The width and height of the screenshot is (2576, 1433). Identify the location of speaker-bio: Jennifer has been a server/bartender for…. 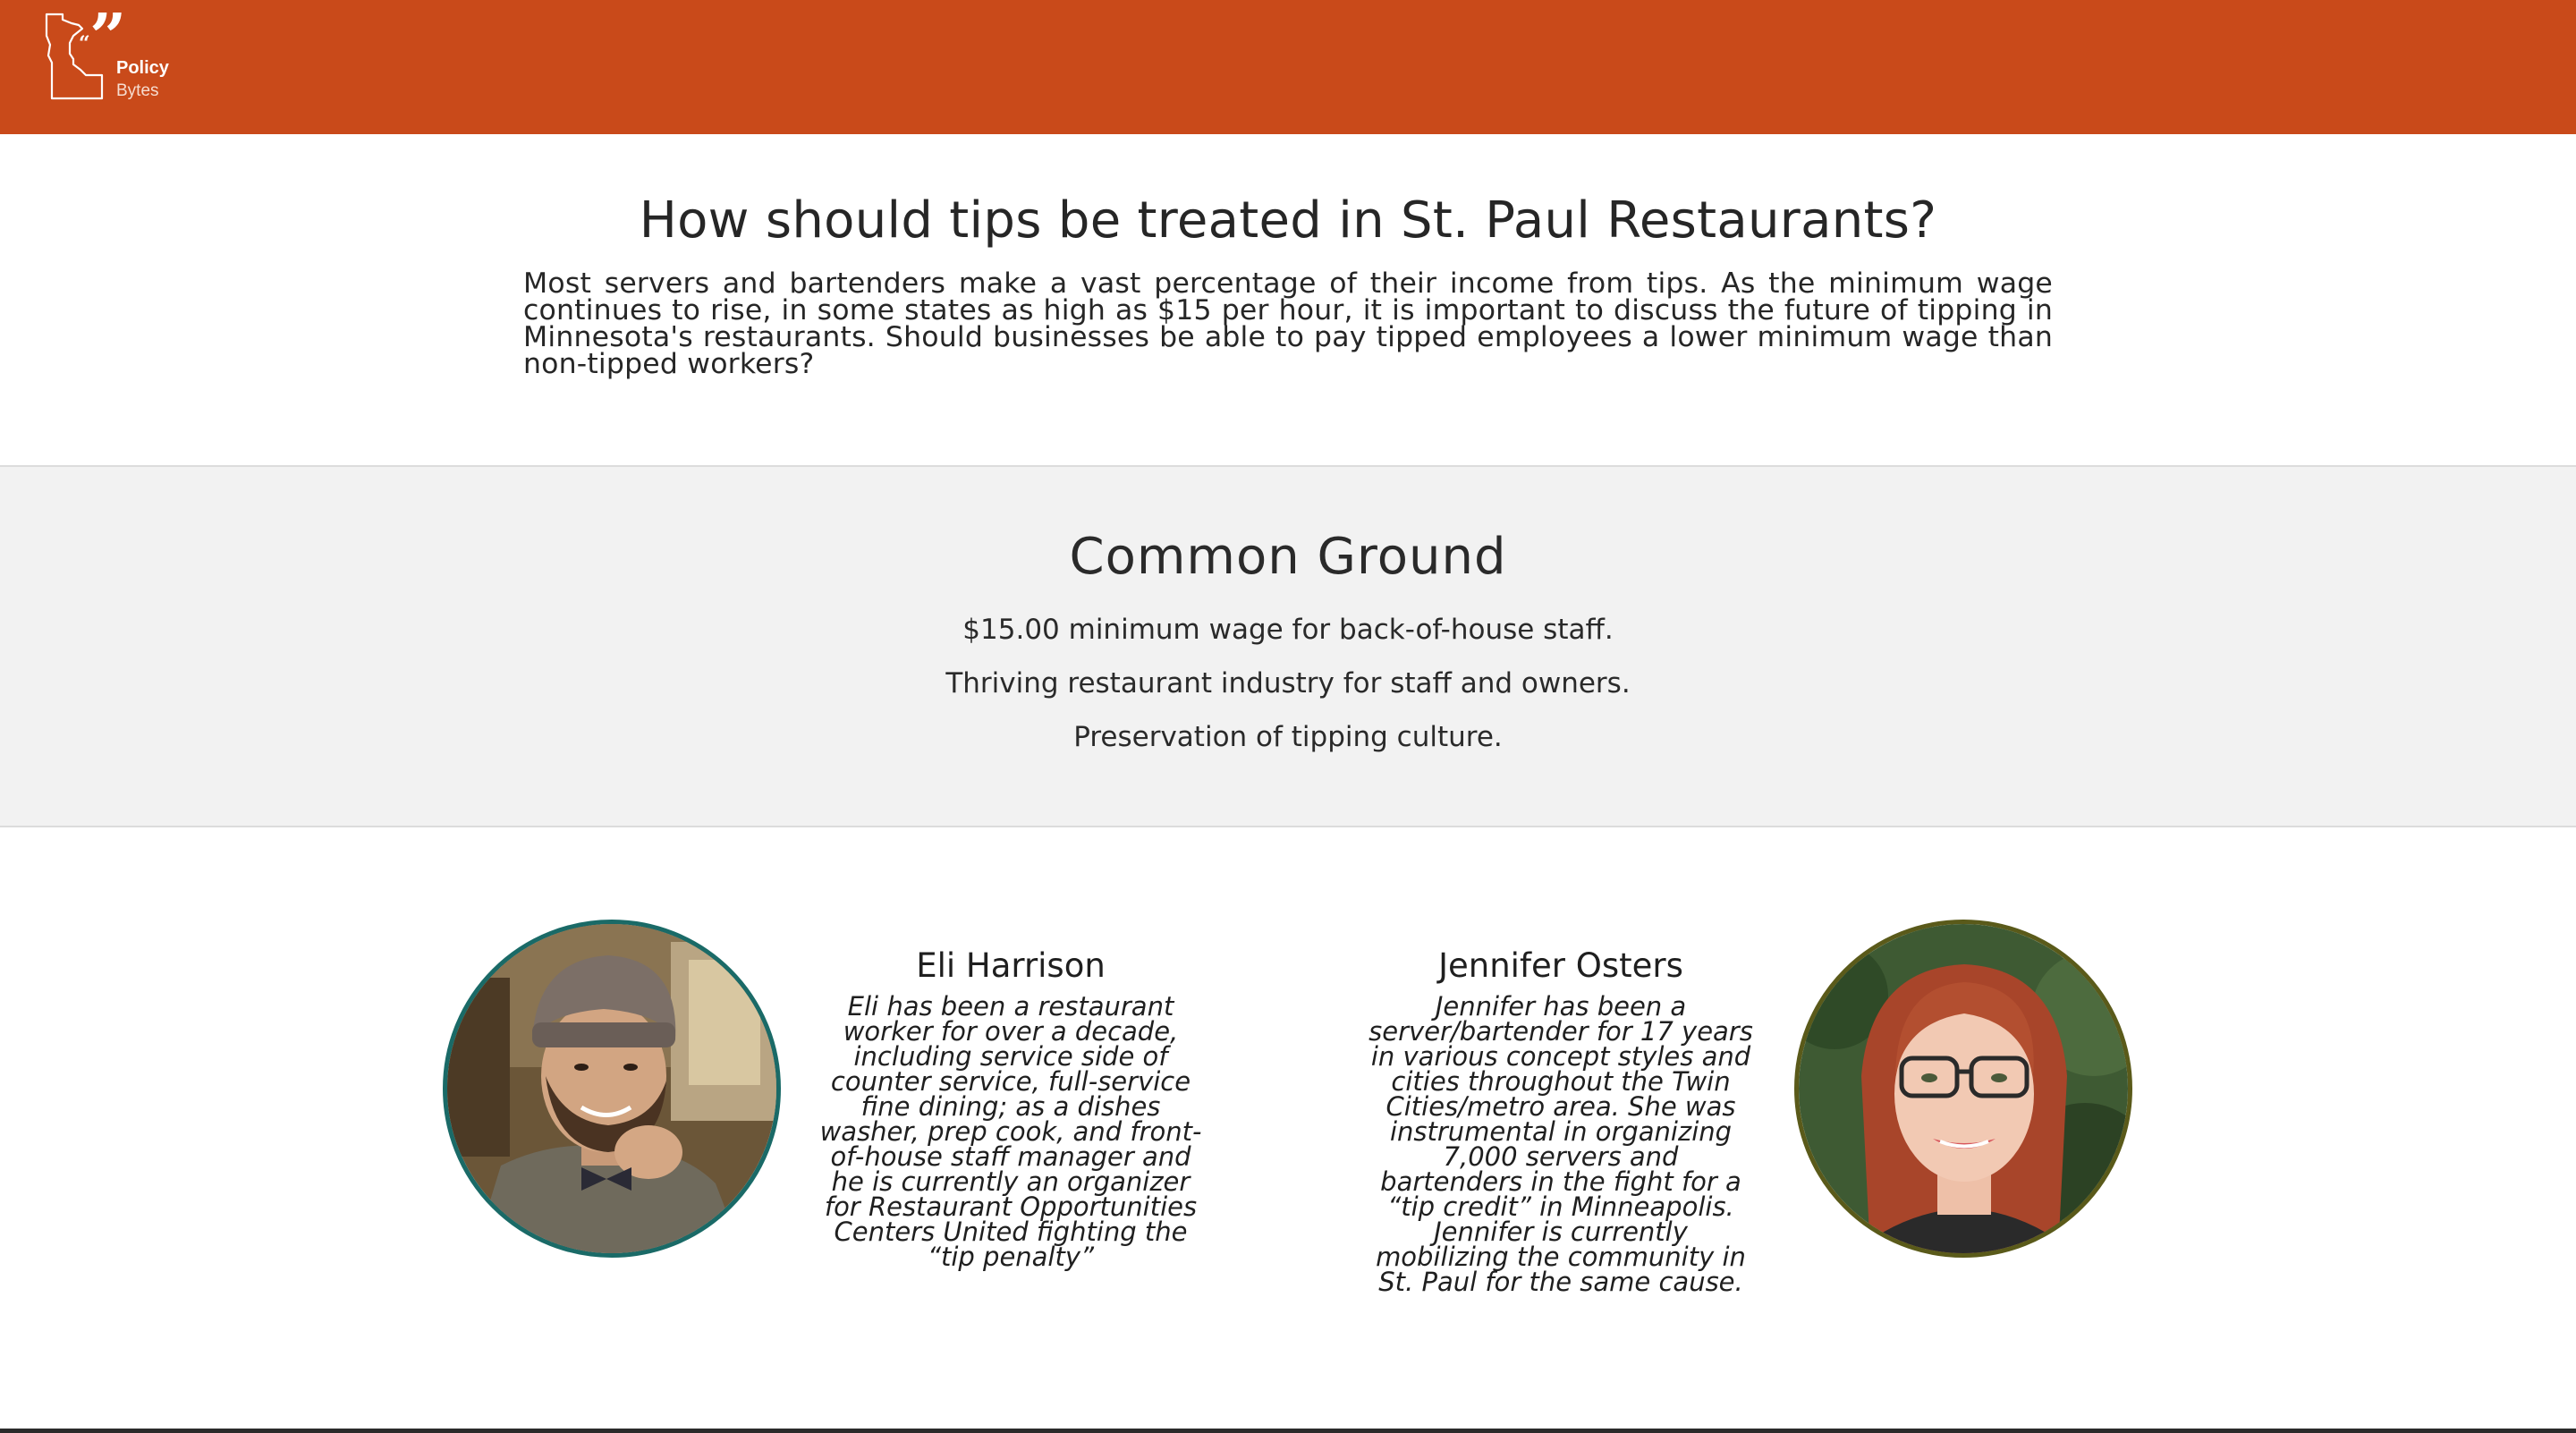
(1560, 1144).